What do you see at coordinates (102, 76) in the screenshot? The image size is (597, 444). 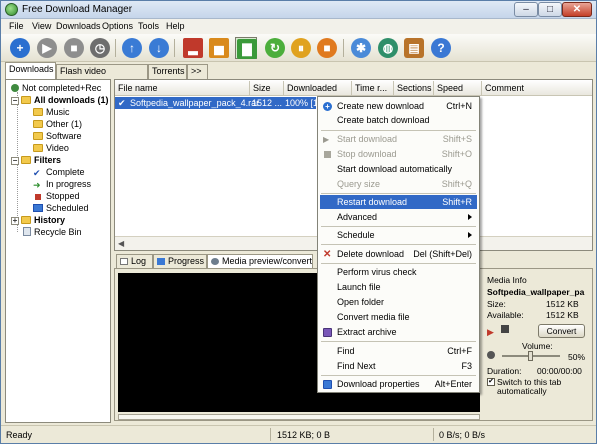 I see `tab-flash-video-downloads: Flash video downloads` at bounding box center [102, 76].